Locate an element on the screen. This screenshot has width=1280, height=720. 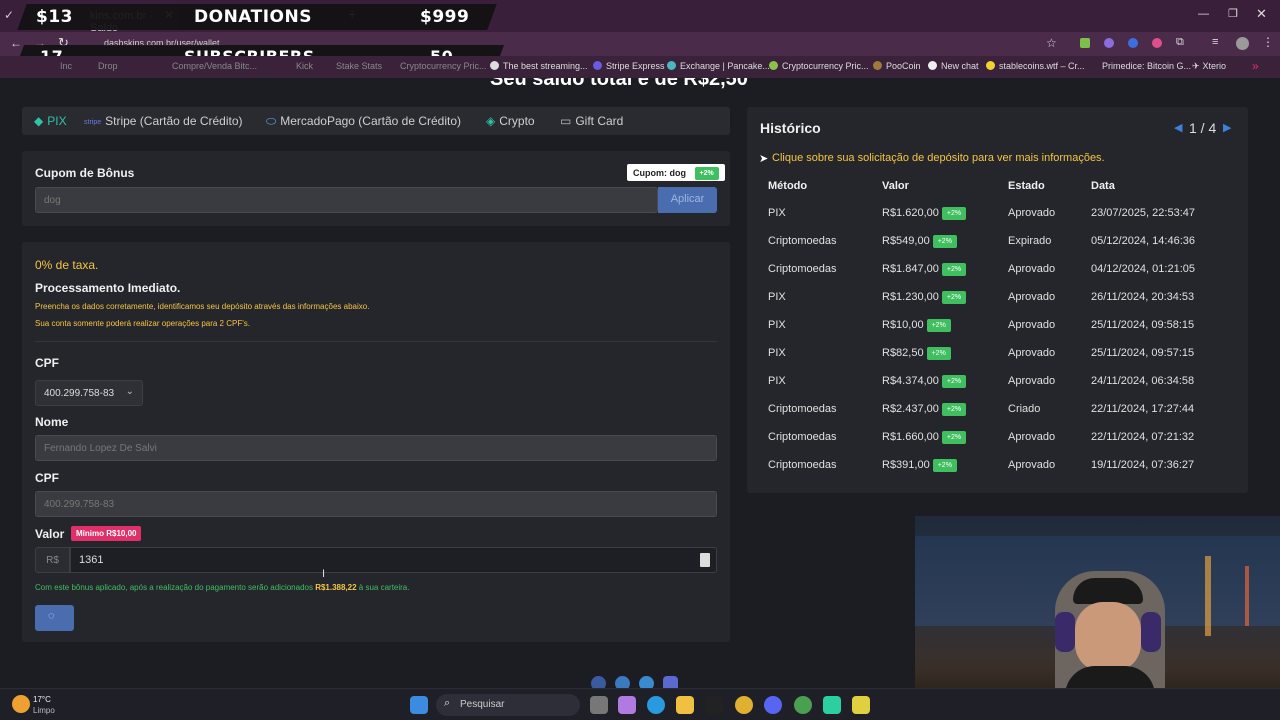
more-menu-icon: ⋮ is located at coordinates (1268, 42).